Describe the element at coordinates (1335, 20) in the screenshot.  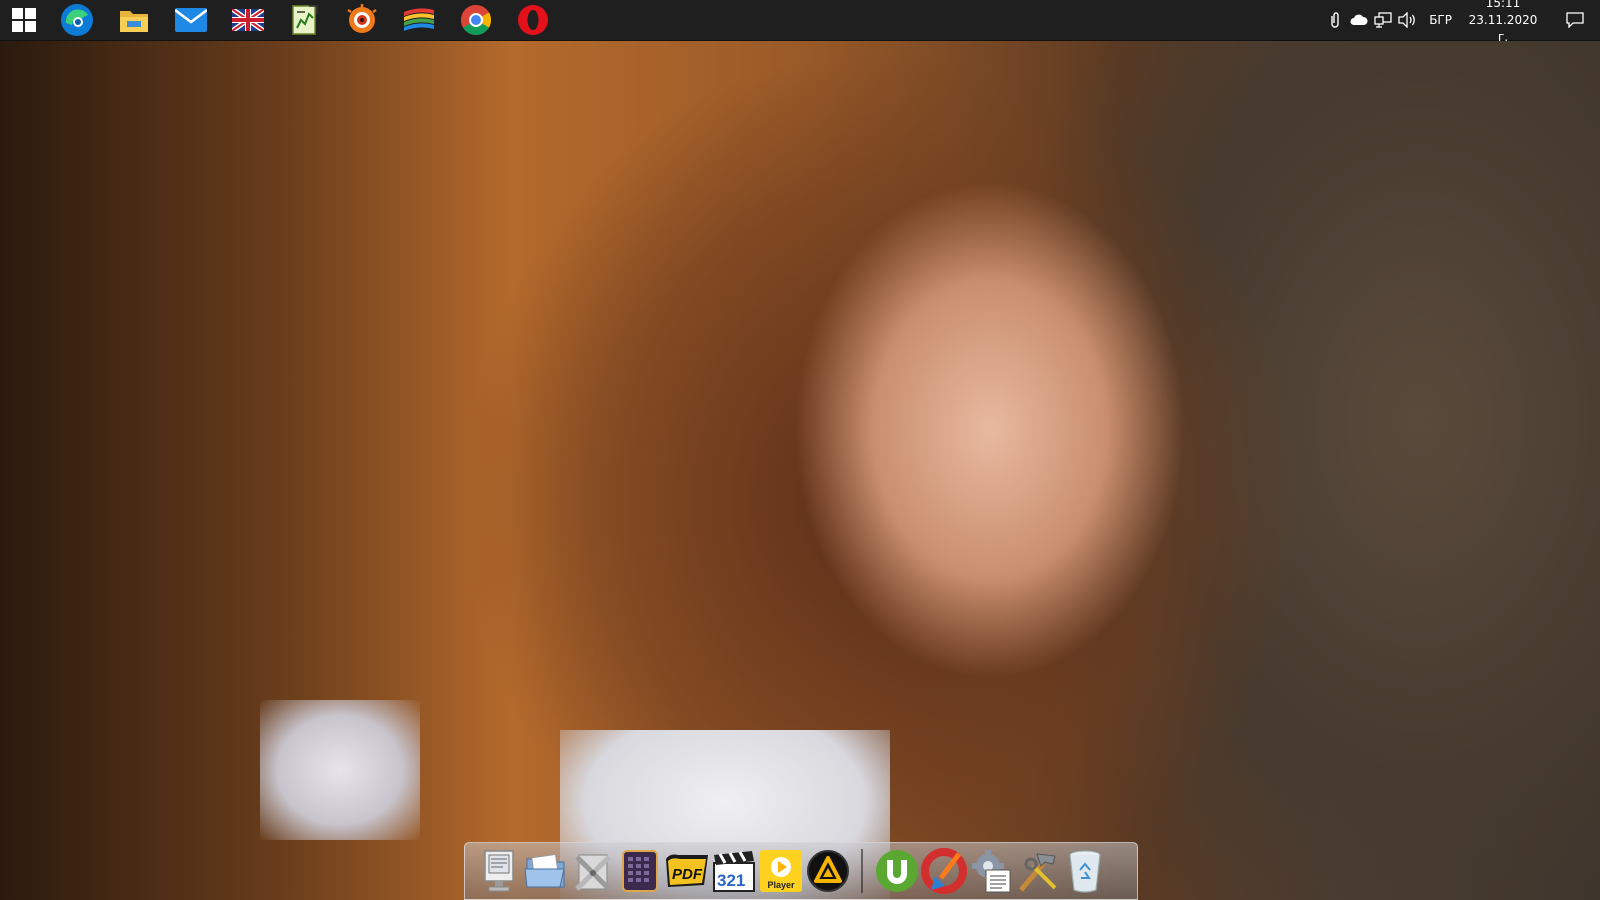
I see `paperclip-icon` at that location.